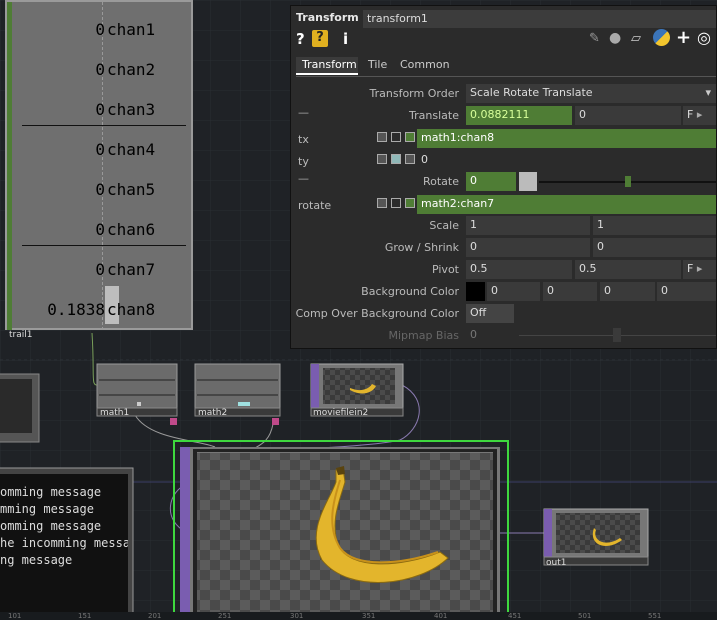  I want to click on math1-label: math1, so click(115, 413).